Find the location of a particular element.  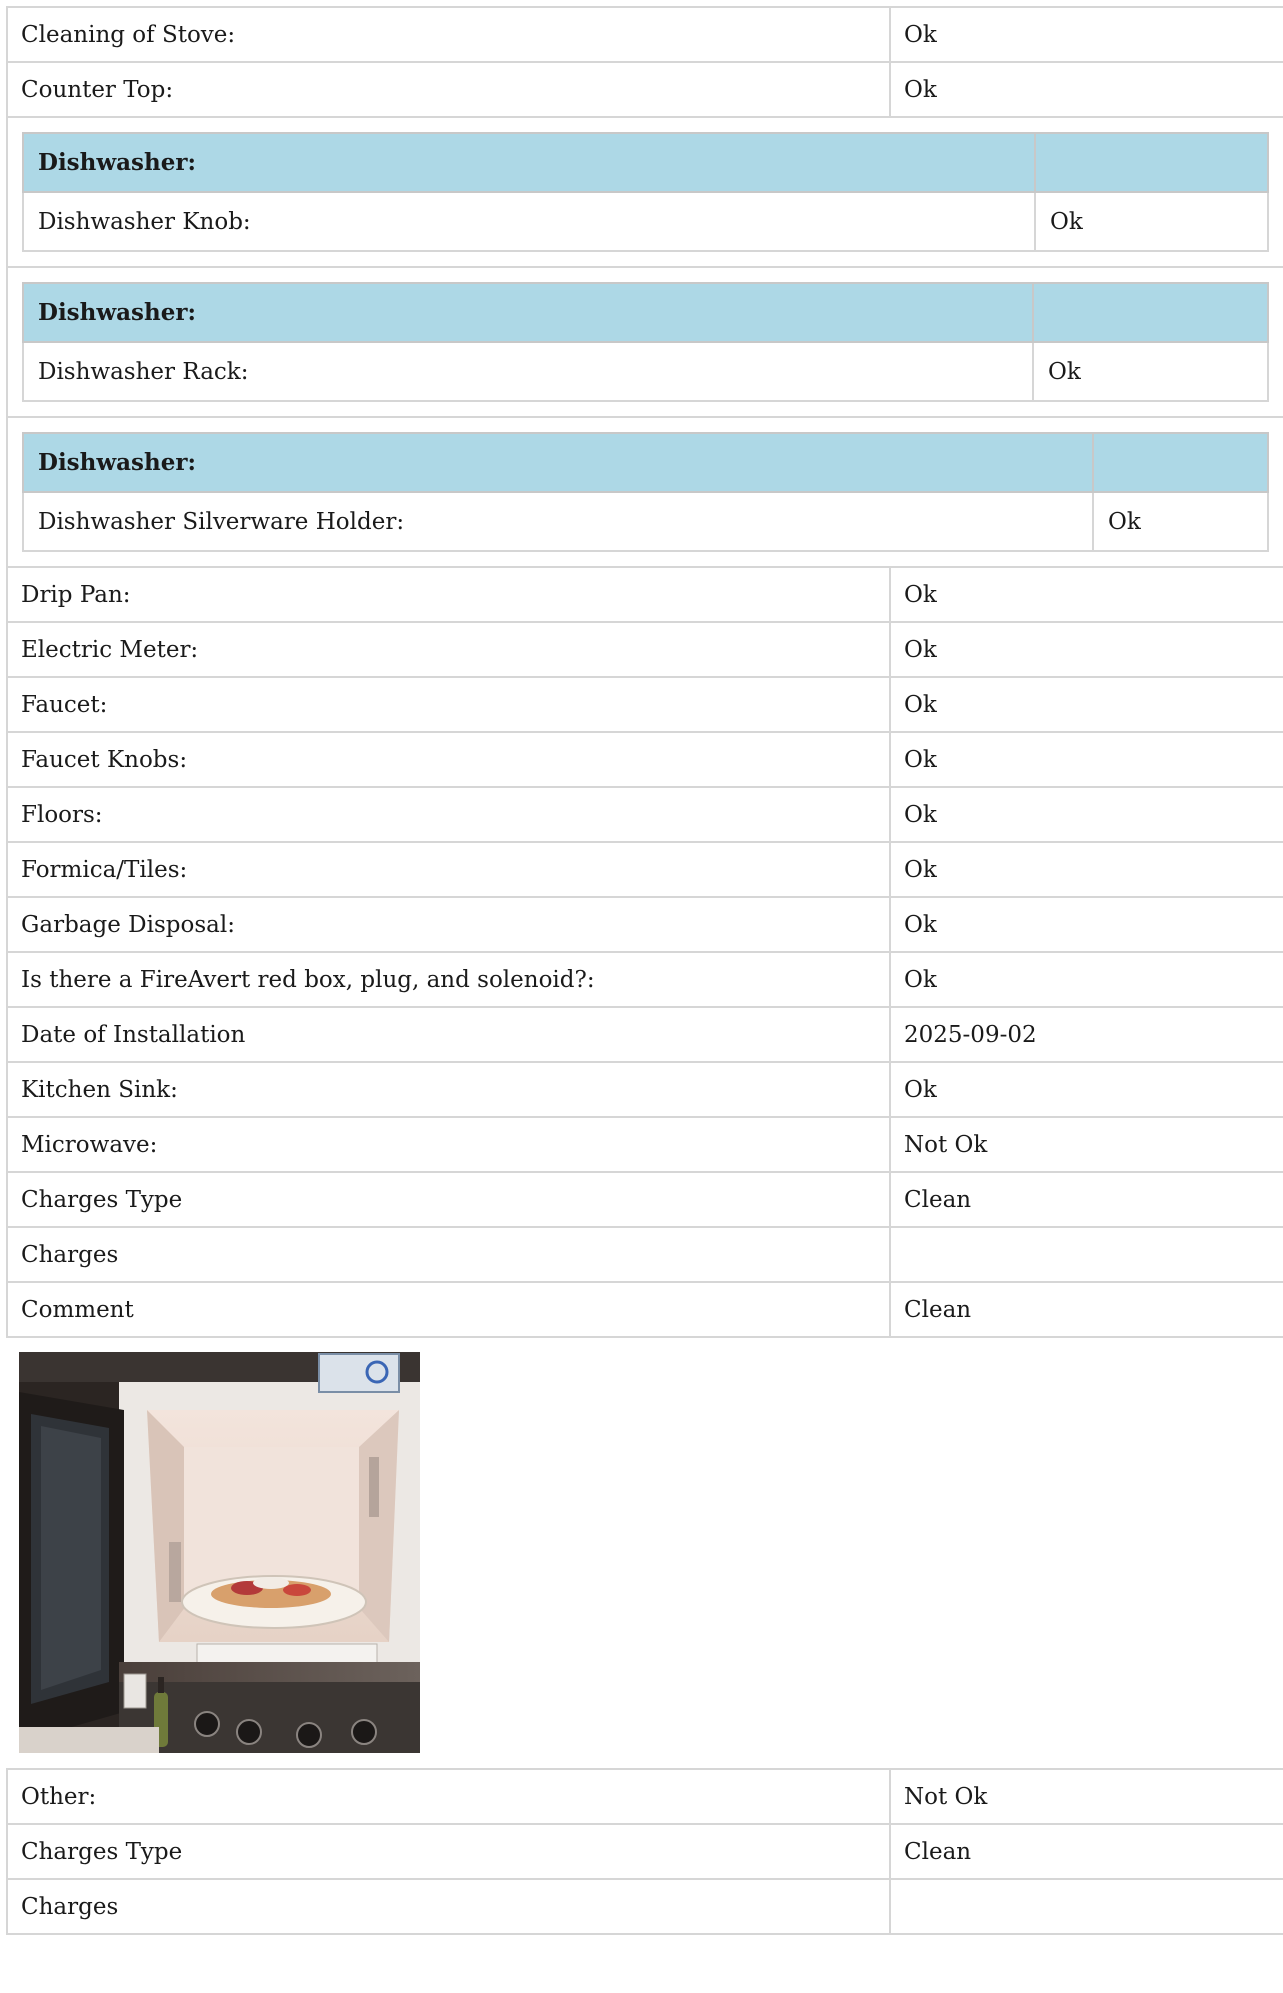

row-label: Counter Top: is located at coordinates (448, 89).